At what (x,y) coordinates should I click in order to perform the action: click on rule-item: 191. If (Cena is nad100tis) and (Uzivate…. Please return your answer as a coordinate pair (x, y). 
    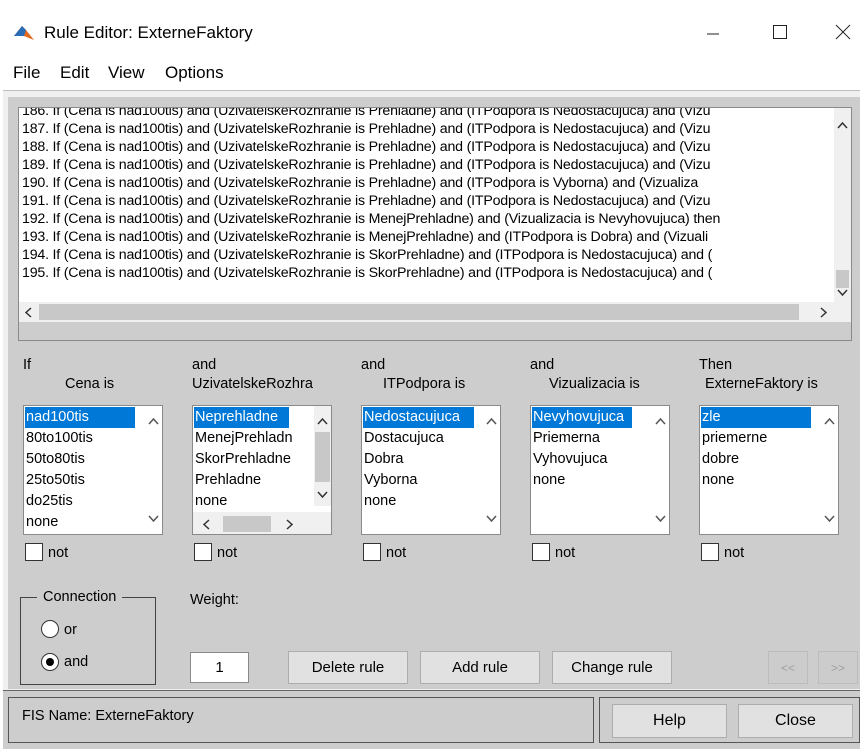
    Looking at the image, I should click on (366, 201).